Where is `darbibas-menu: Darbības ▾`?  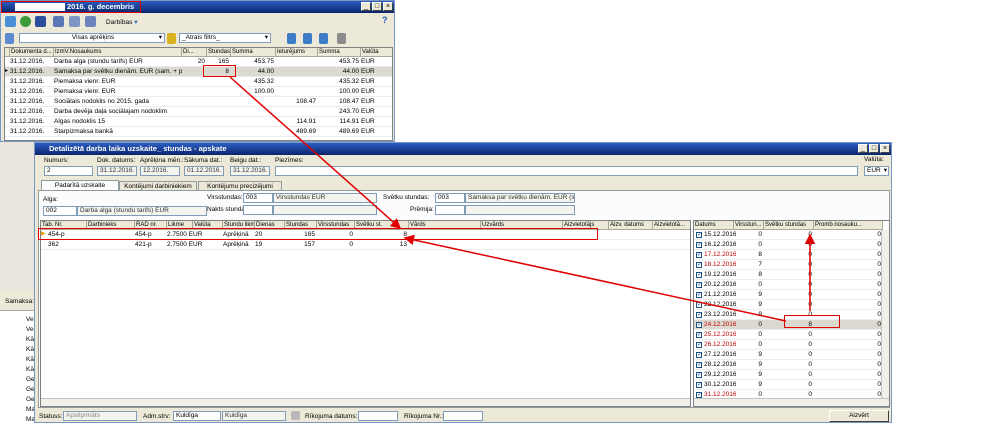
darbibas-menu: Darbības ▾ is located at coordinates (121, 22).